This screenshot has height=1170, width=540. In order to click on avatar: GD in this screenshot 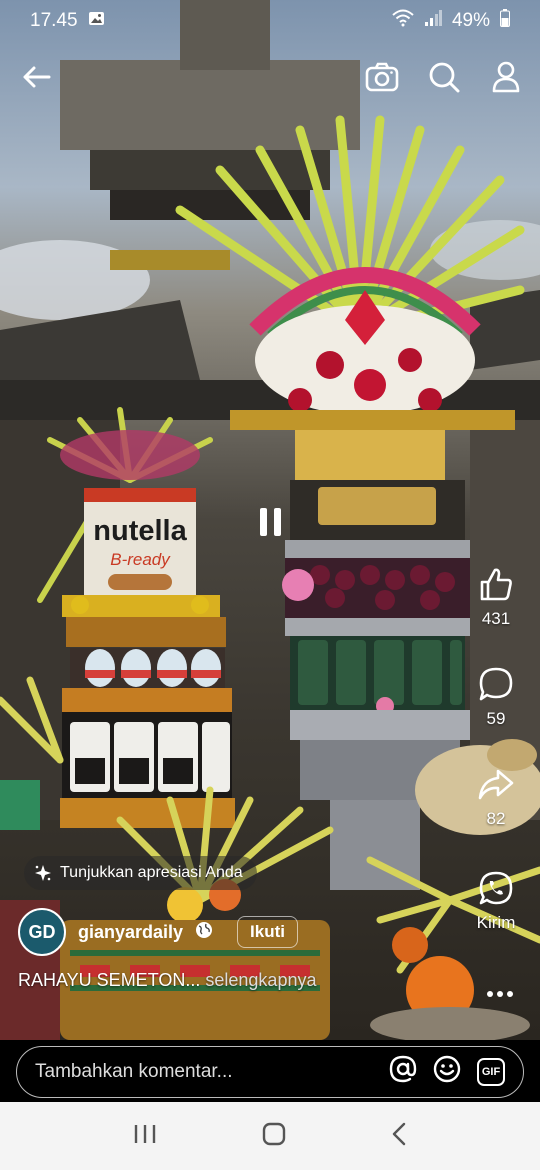, I will do `click(42, 932)`.